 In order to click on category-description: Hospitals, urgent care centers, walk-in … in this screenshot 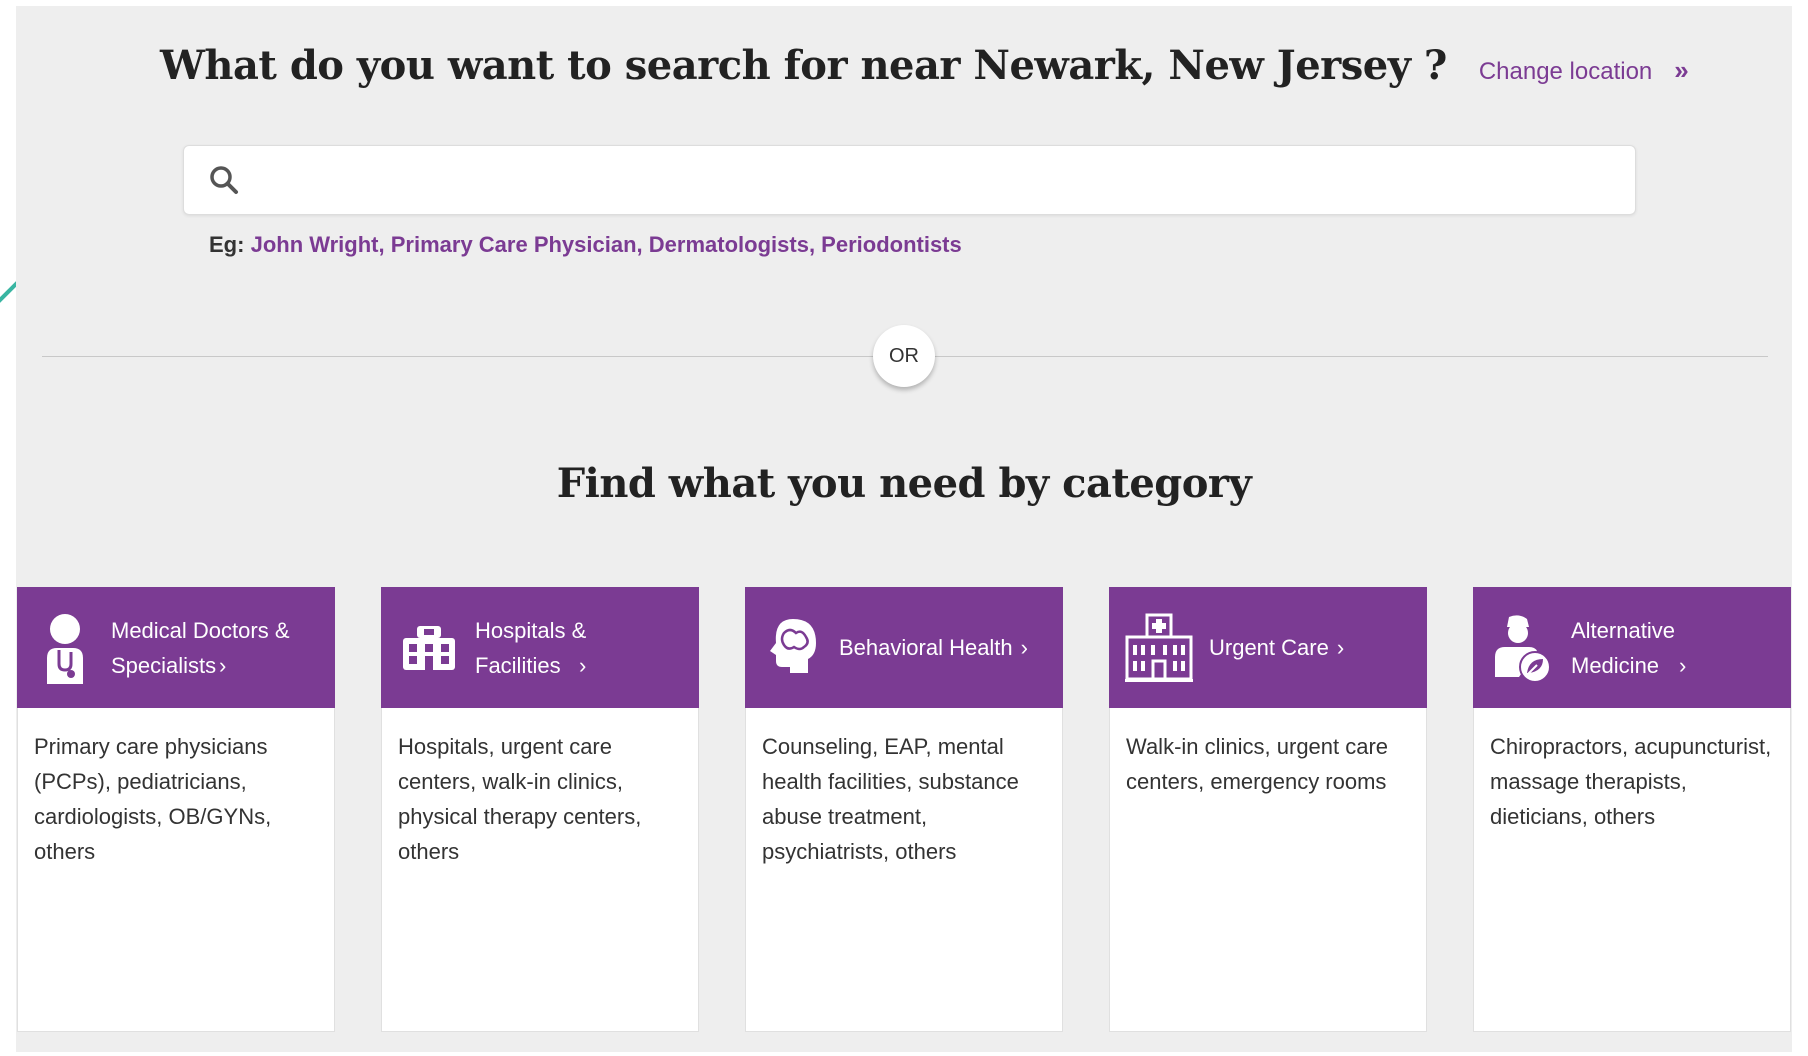, I will do `click(520, 799)`.